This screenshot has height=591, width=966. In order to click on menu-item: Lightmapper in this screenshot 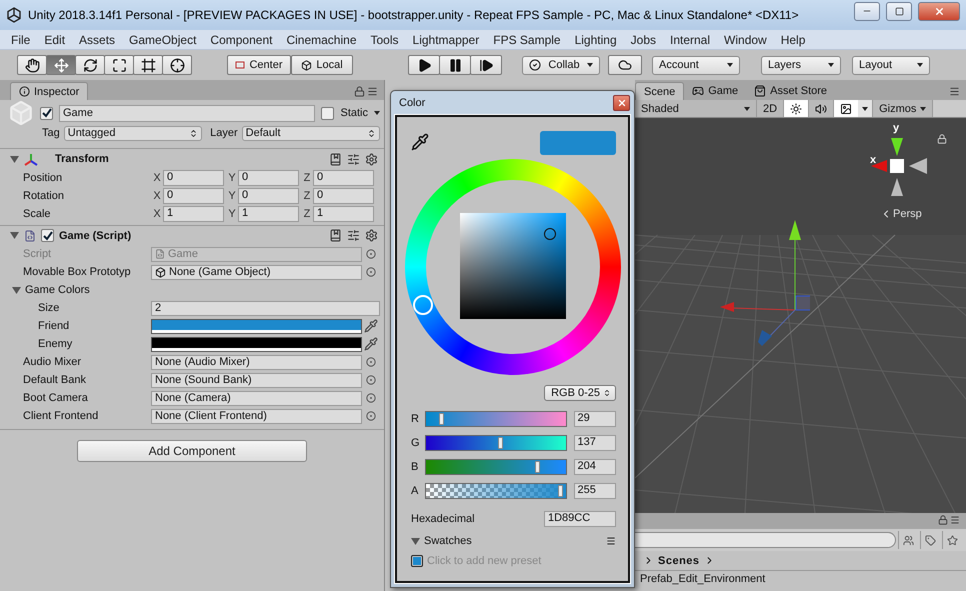, I will do `click(446, 39)`.